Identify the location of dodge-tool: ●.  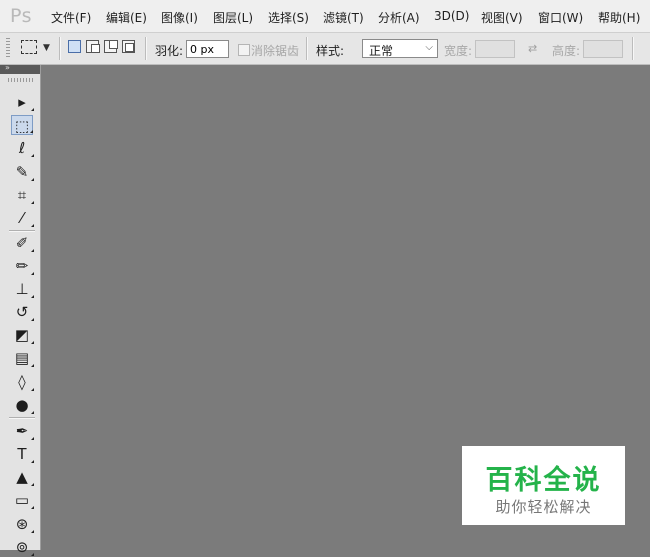
(22, 405).